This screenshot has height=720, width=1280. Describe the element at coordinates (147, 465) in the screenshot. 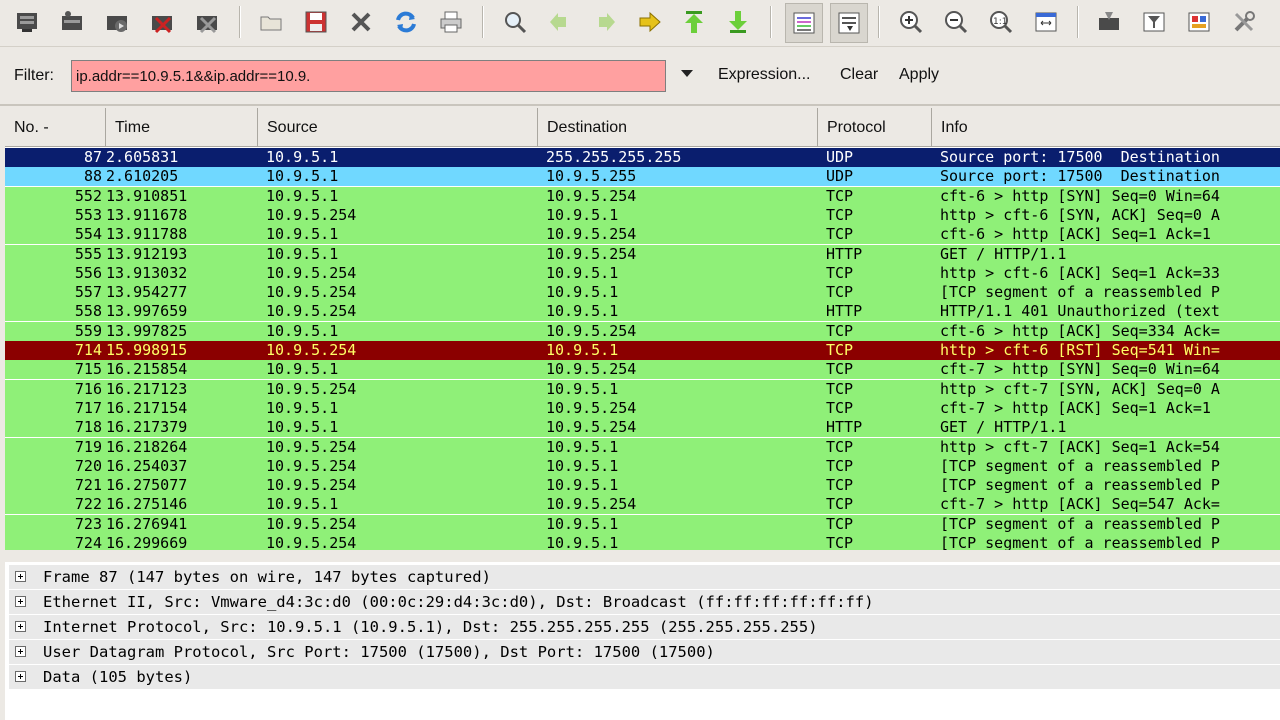

I see `cell-time: 16.254037` at that location.